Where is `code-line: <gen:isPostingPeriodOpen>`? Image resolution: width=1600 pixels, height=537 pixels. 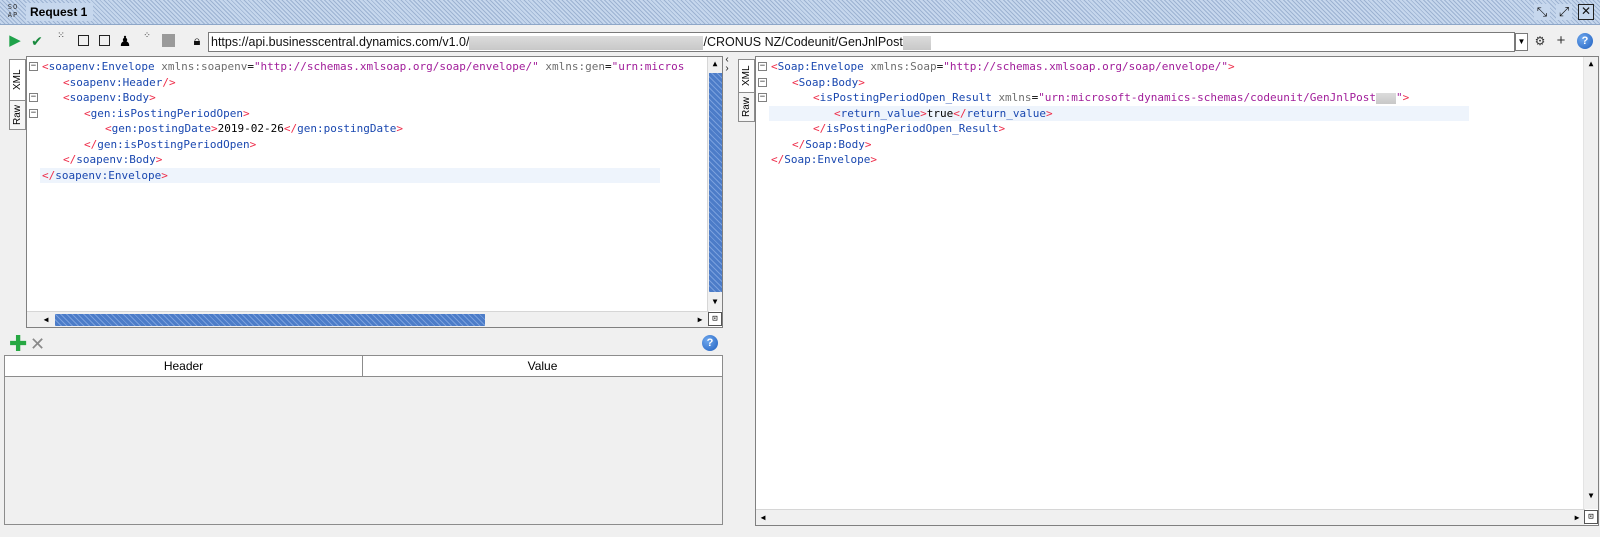 code-line: <gen:isPostingPeriodOpen> is located at coordinates (167, 113).